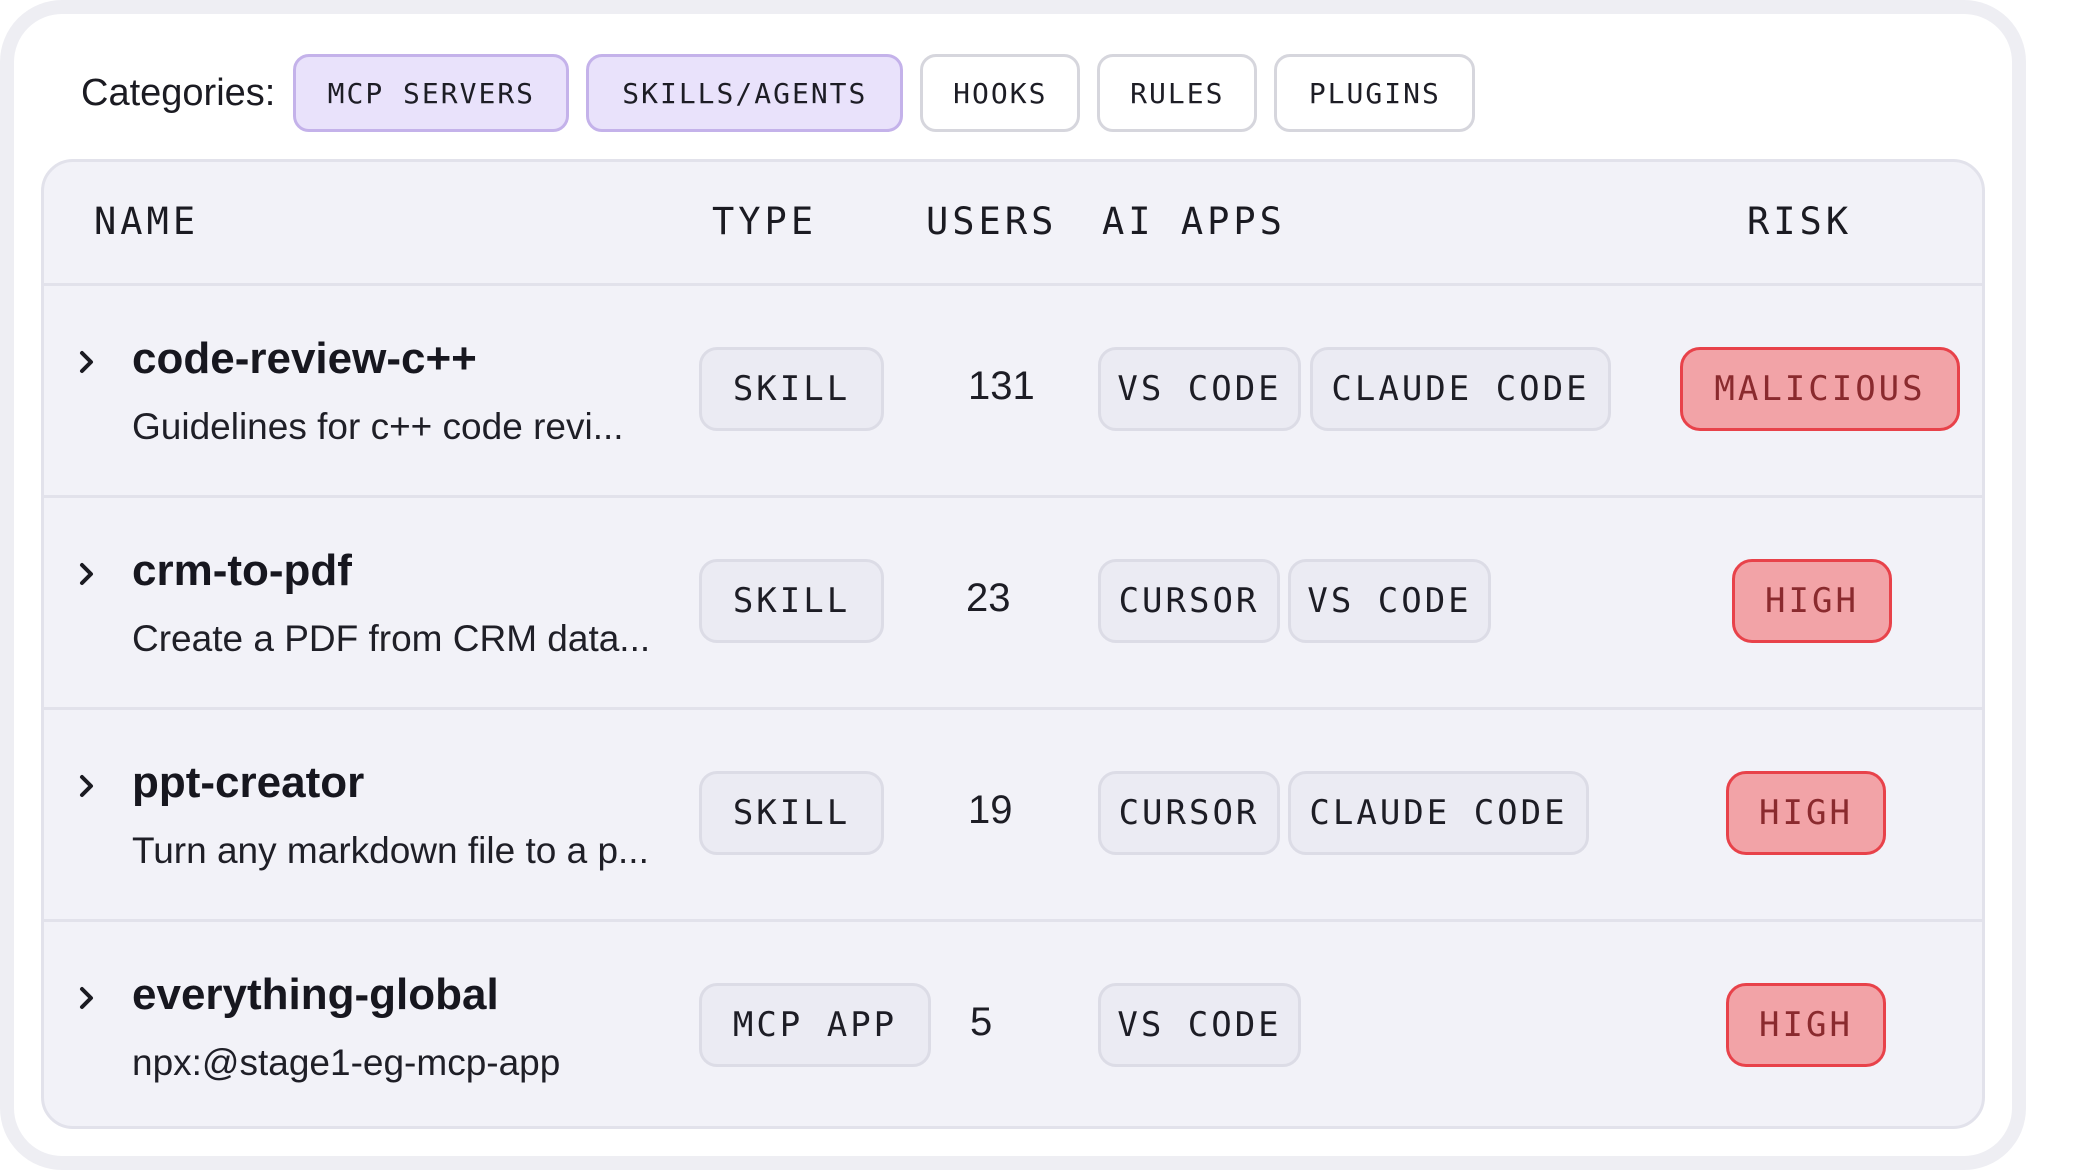  Describe the element at coordinates (988, 598) in the screenshot. I see `users-count: 23` at that location.